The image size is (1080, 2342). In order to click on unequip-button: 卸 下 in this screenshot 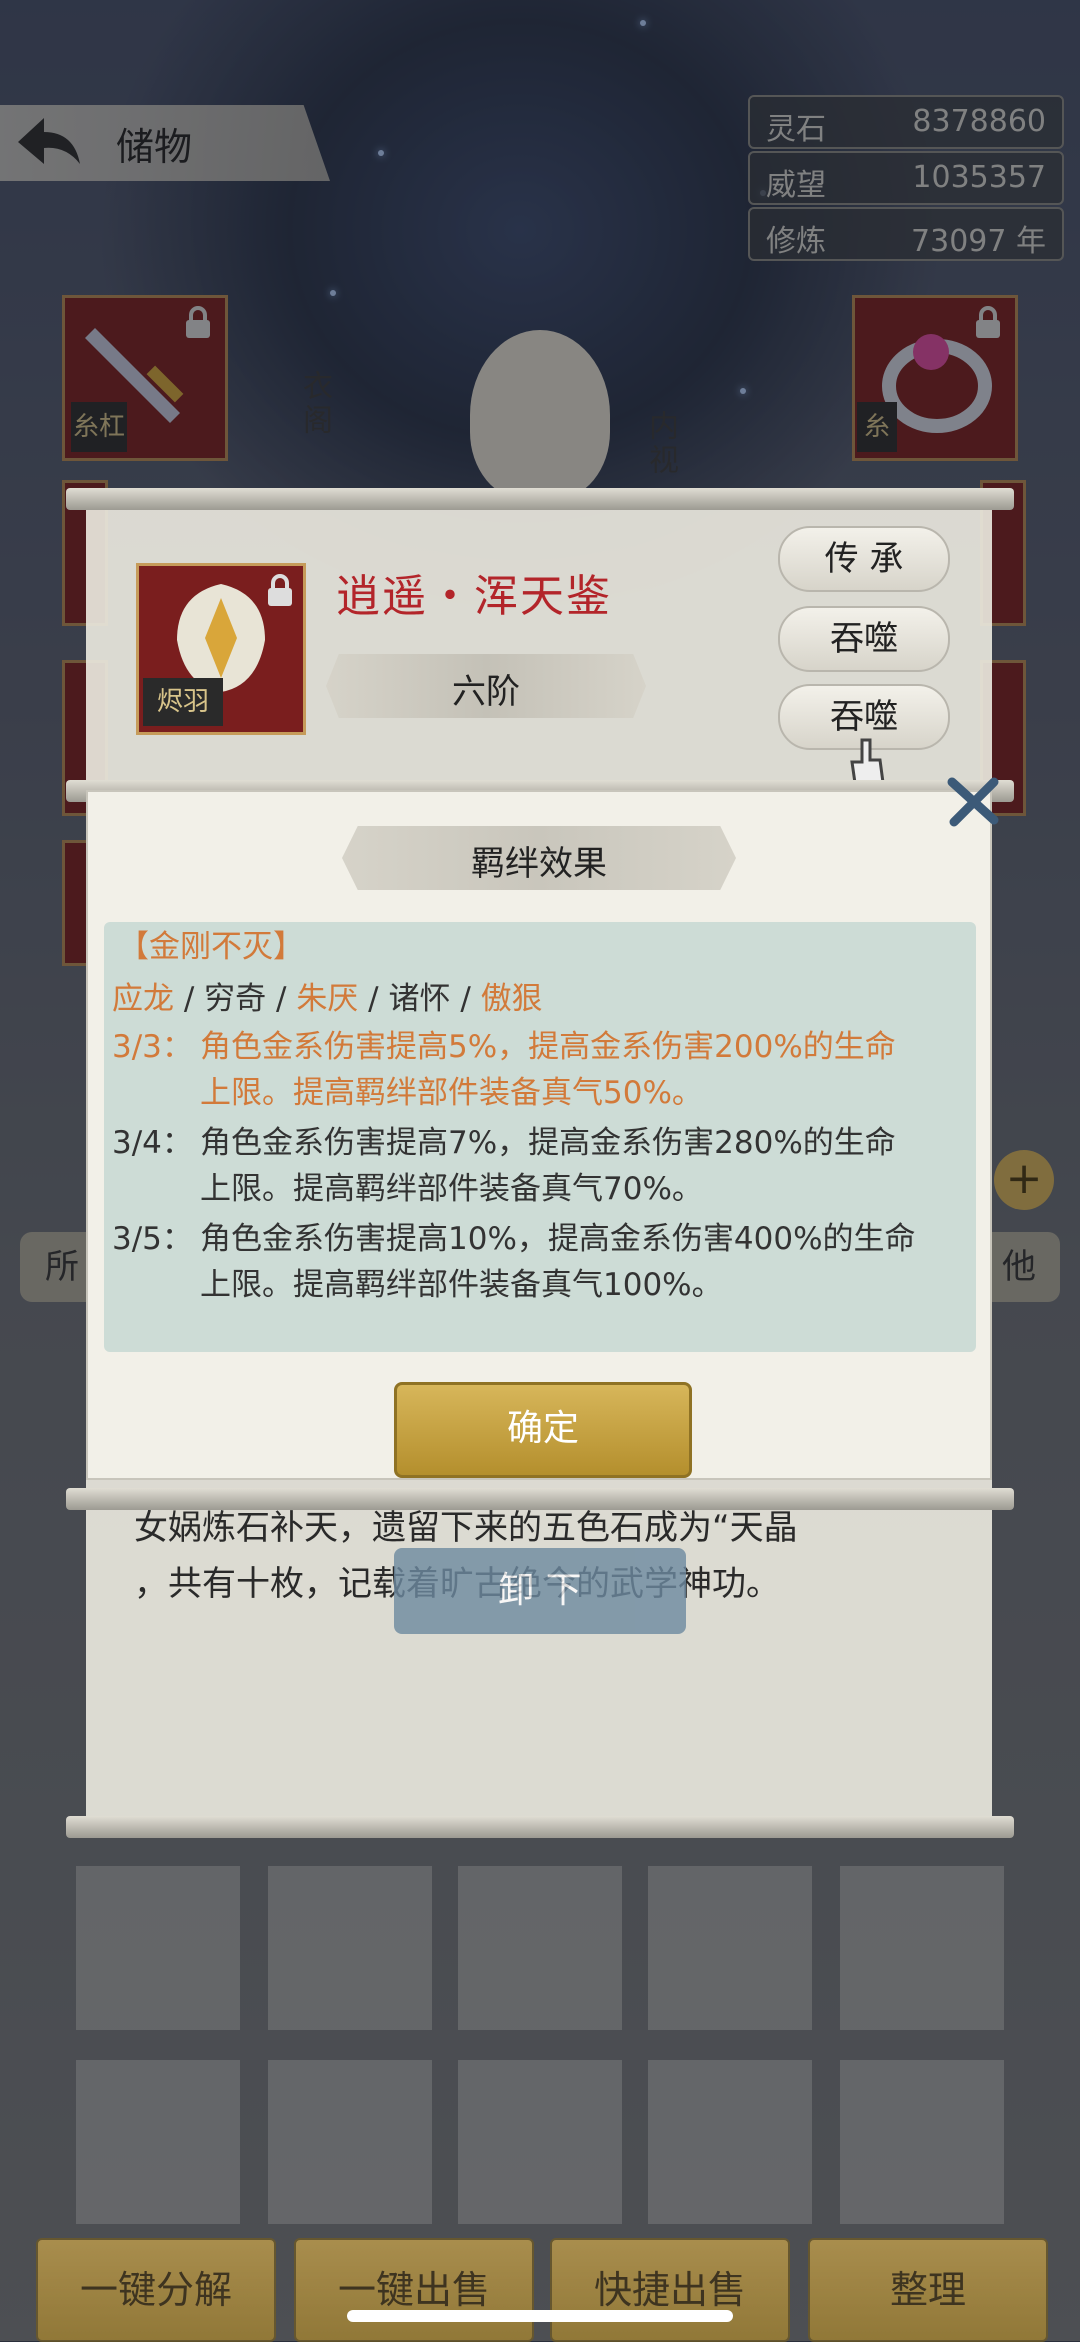, I will do `click(540, 1591)`.